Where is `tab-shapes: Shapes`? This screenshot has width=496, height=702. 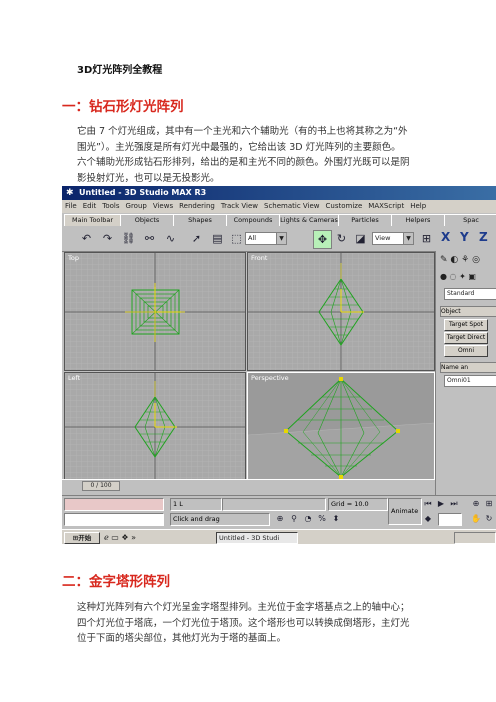 tab-shapes: Shapes is located at coordinates (200, 220).